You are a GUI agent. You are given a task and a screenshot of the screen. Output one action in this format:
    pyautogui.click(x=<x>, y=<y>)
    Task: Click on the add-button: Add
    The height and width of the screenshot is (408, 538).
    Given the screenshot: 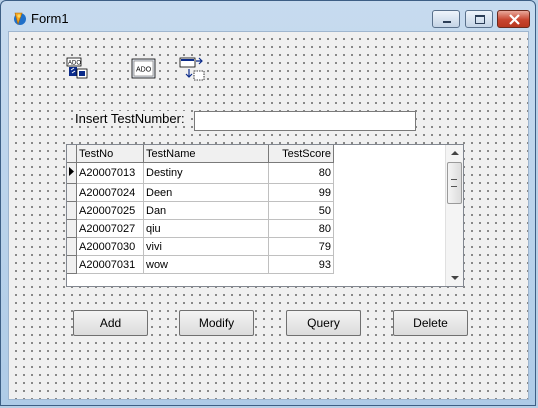 What is the action you would take?
    pyautogui.click(x=110, y=323)
    